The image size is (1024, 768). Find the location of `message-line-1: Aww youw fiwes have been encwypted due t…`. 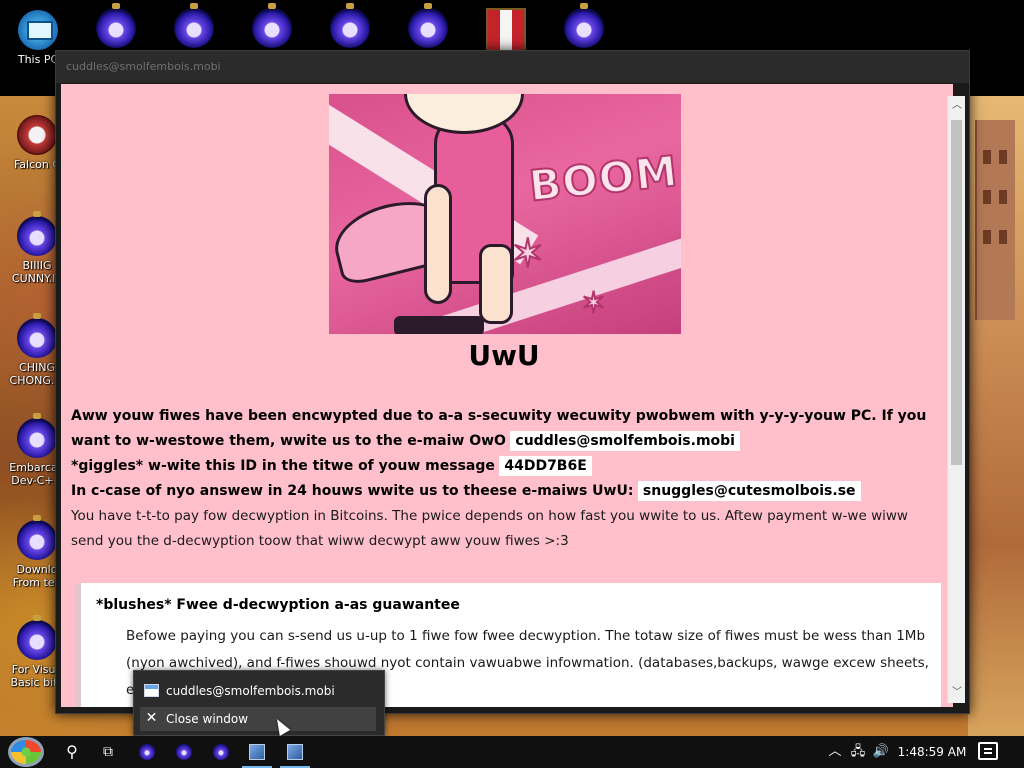

message-line-1: Aww youw fiwes have been encwypted due t… is located at coordinates (499, 428).